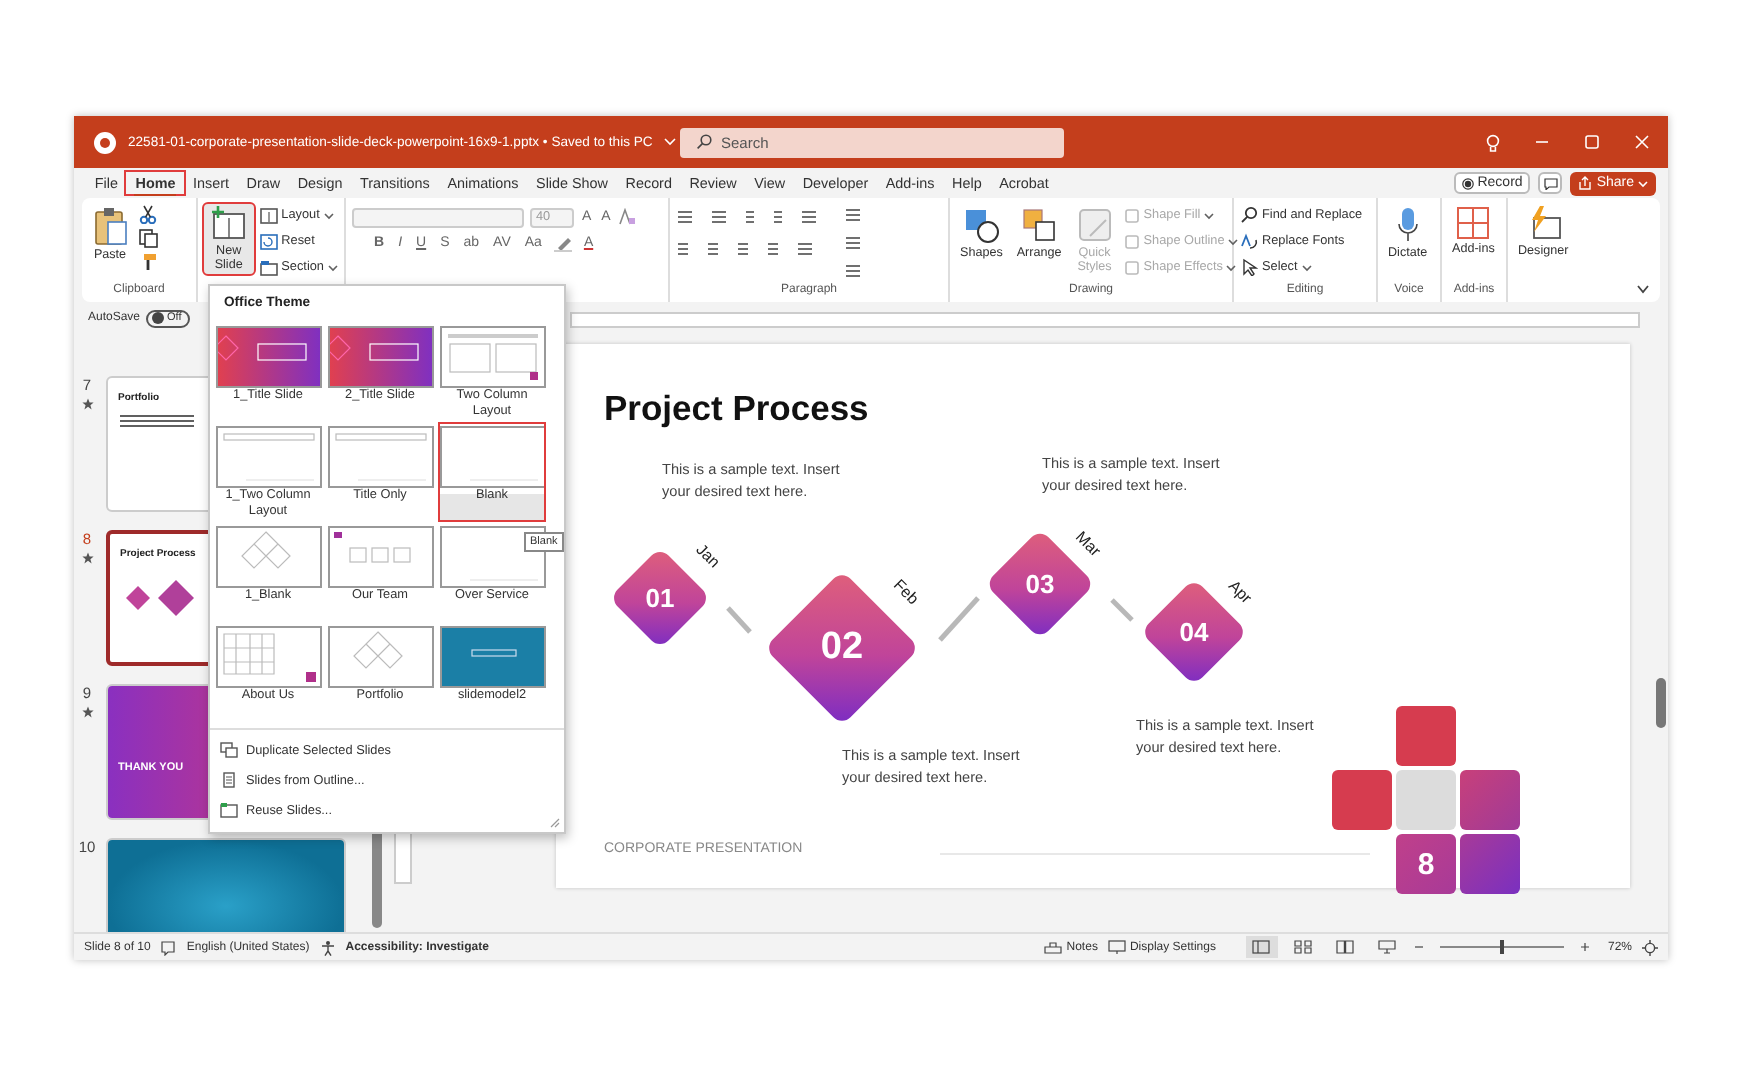 This screenshot has height=1078, width=1740. Describe the element at coordinates (148, 214) in the screenshot. I see `scissors-icon` at that location.